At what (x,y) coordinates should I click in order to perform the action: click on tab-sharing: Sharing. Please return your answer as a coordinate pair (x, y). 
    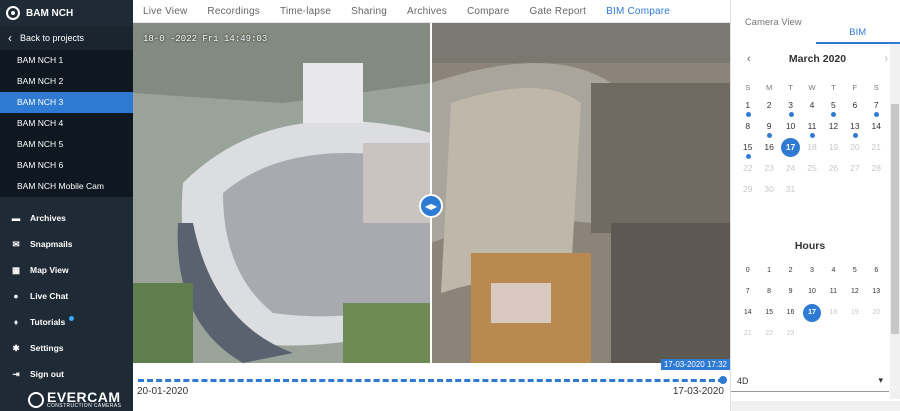
    Looking at the image, I should click on (369, 11).